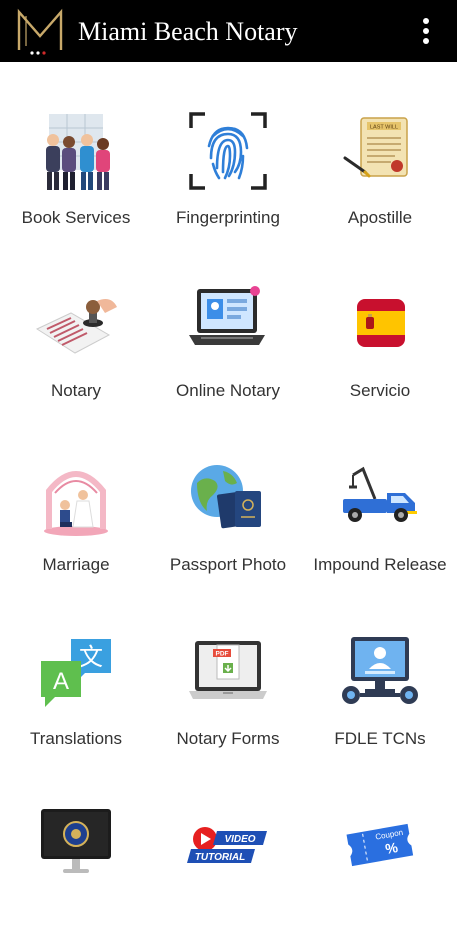 This screenshot has height=929, width=457. I want to click on pdf-badge: PDF, so click(222, 654).